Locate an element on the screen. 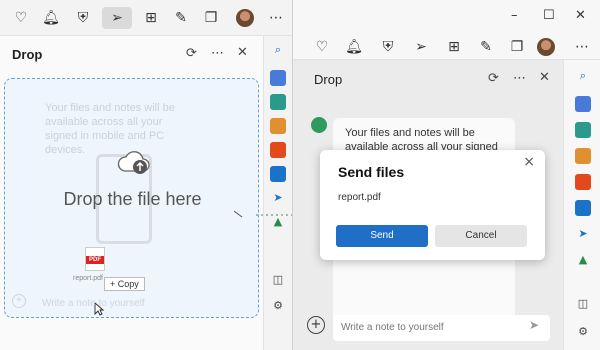 The width and height of the screenshot is (600, 350). dialog-title: Send files is located at coordinates (371, 172).